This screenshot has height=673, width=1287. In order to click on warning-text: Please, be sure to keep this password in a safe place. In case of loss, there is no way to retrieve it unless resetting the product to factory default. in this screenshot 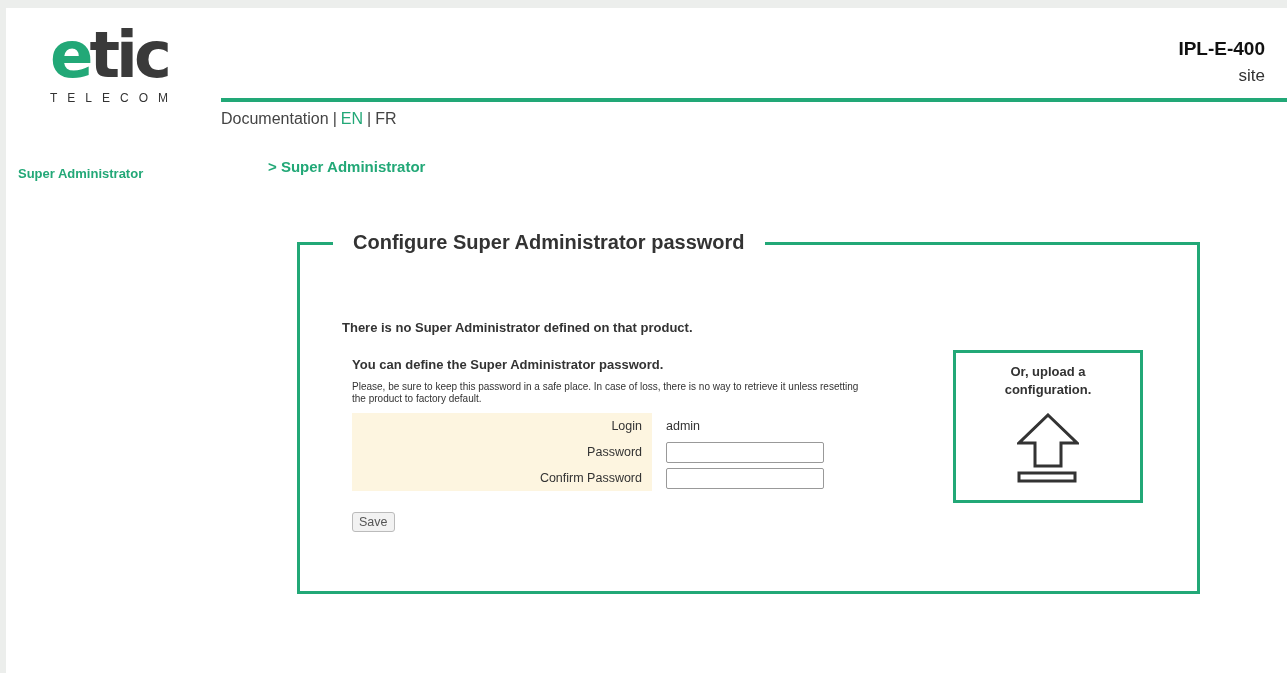, I will do `click(606, 393)`.